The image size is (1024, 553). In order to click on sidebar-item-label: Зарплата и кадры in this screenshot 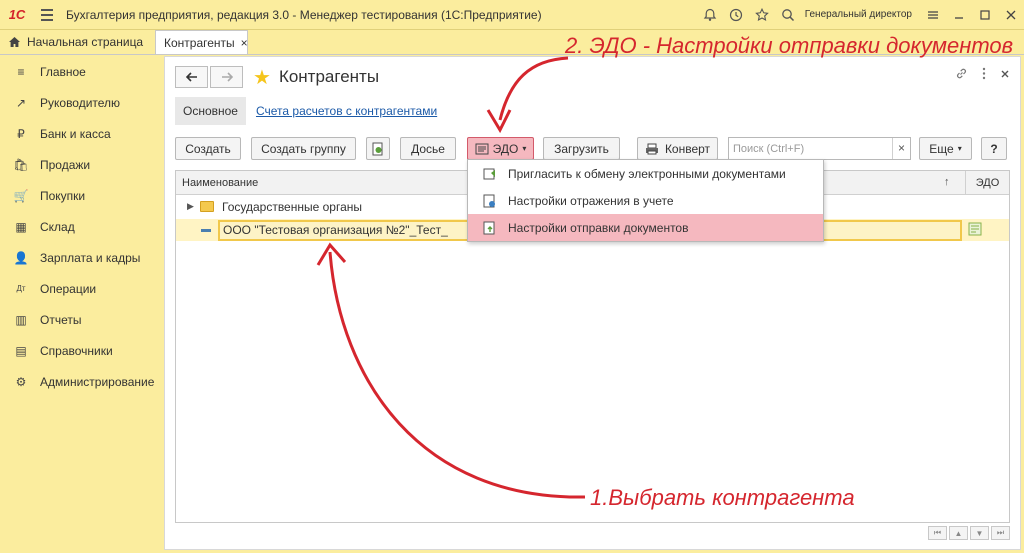, I will do `click(90, 257)`.